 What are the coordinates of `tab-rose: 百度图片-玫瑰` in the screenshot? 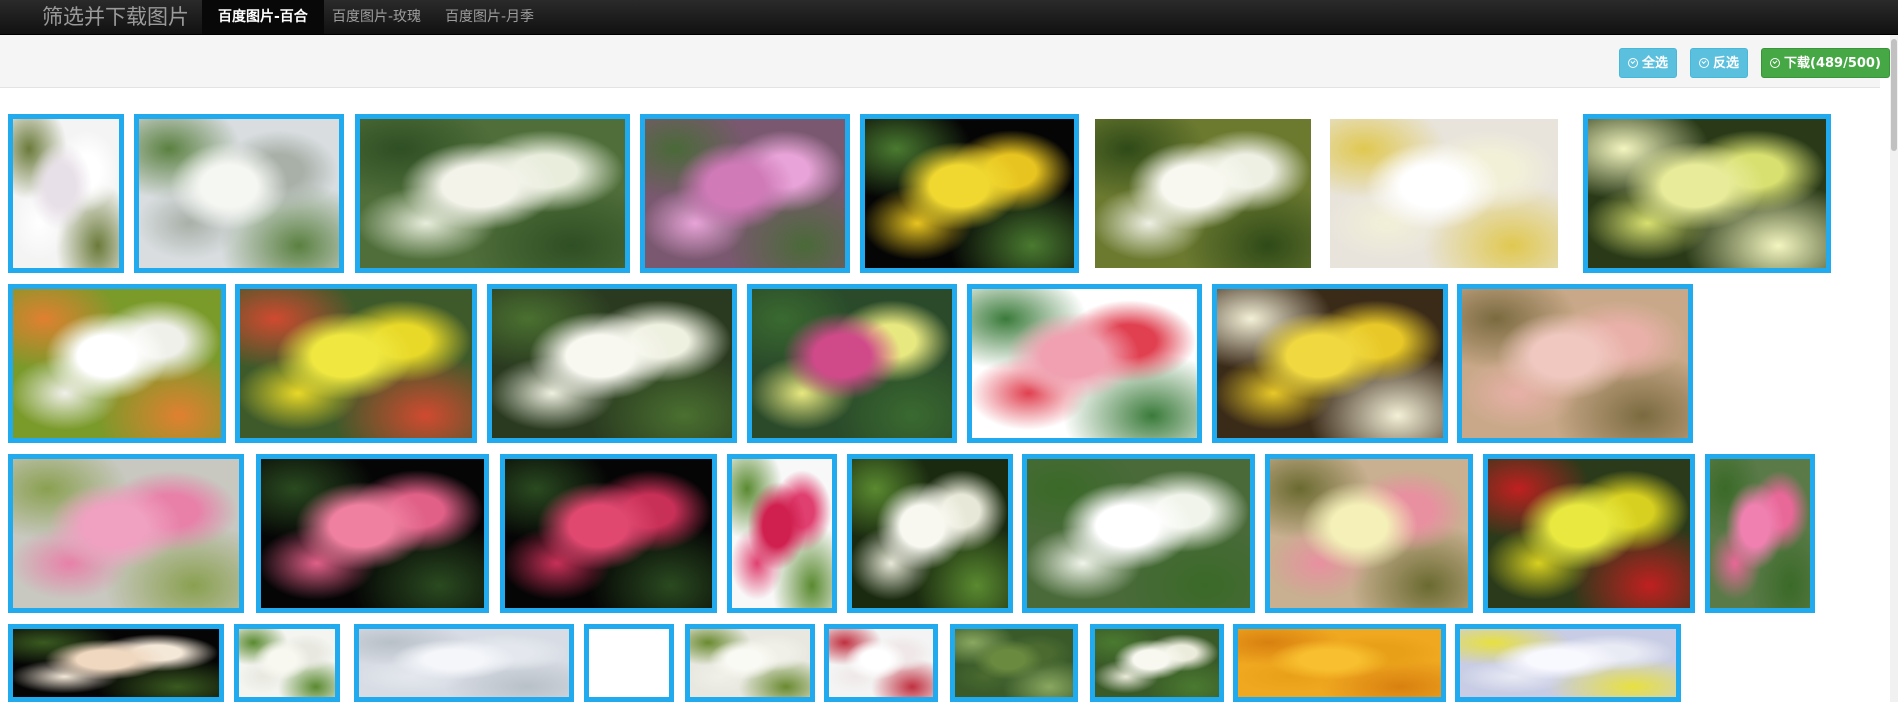 It's located at (376, 17).